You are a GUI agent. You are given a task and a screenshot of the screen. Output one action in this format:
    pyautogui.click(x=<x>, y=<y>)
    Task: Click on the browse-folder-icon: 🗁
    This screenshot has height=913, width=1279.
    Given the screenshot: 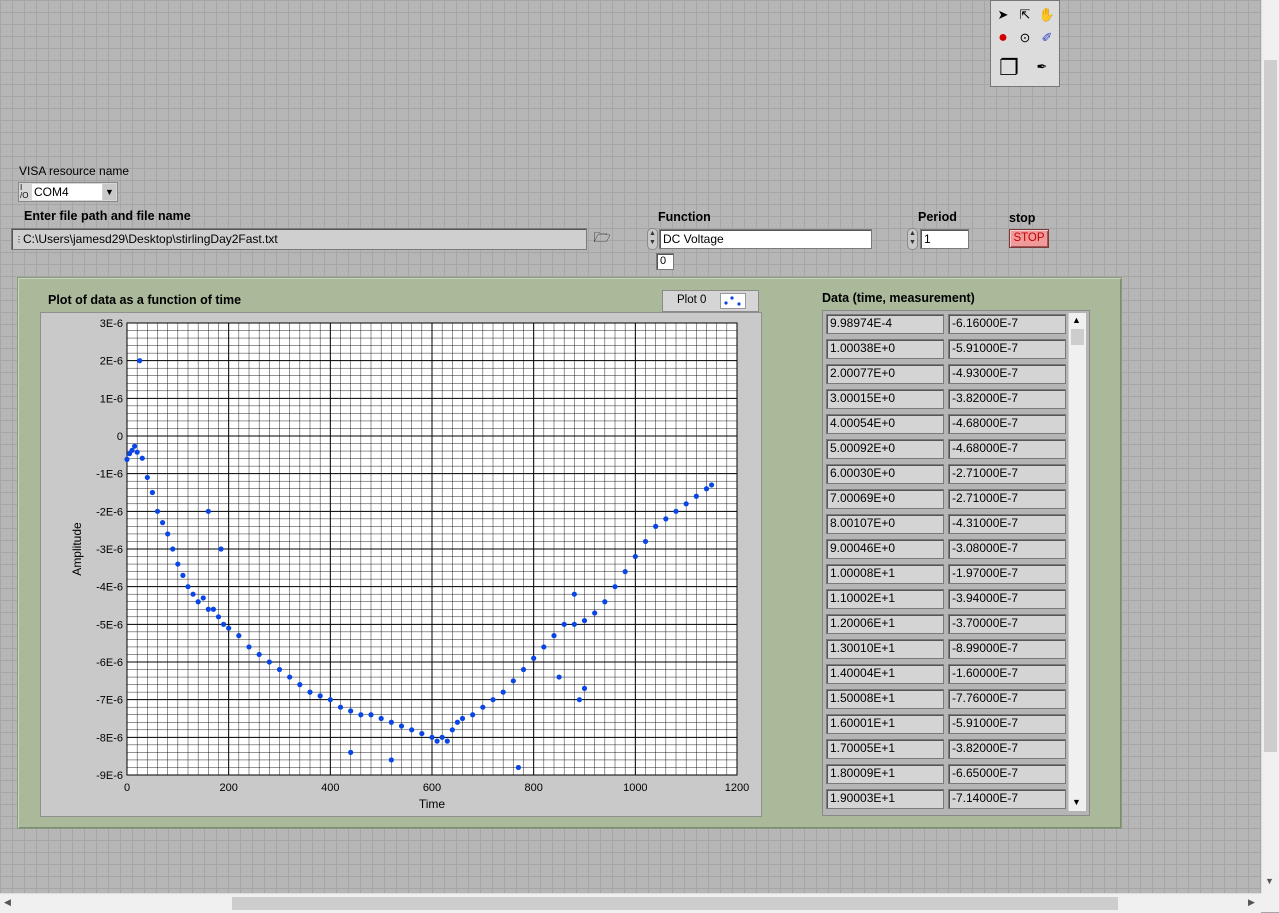 What is the action you would take?
    pyautogui.click(x=602, y=237)
    